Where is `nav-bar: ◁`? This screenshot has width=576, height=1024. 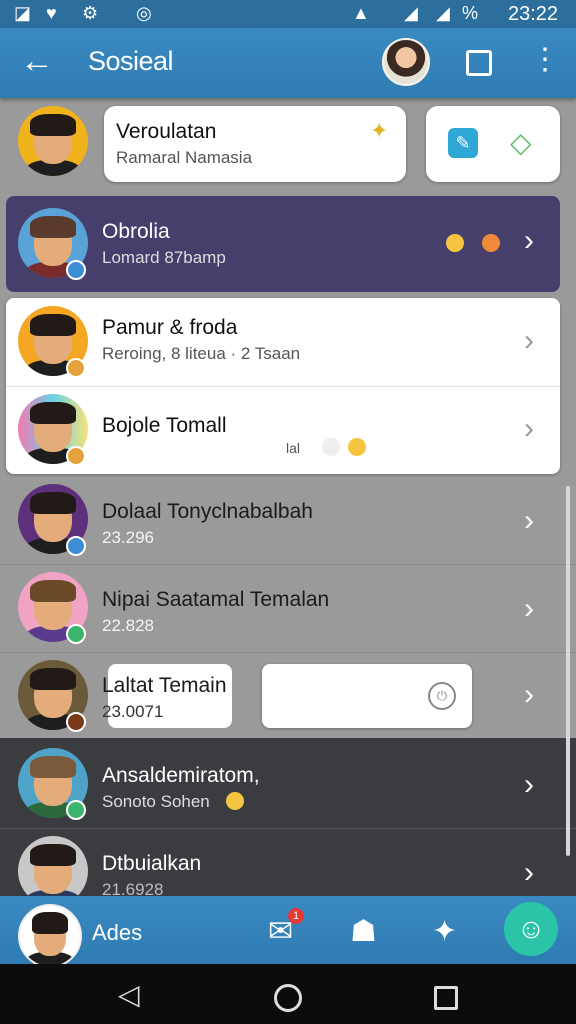 nav-bar: ◁ is located at coordinates (288, 994).